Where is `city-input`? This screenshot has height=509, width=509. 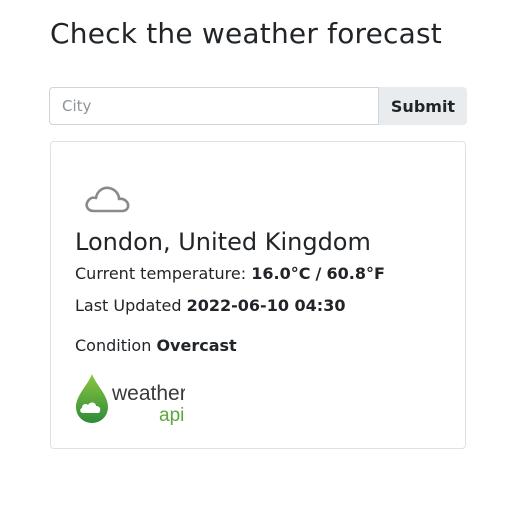
city-input is located at coordinates (214, 106).